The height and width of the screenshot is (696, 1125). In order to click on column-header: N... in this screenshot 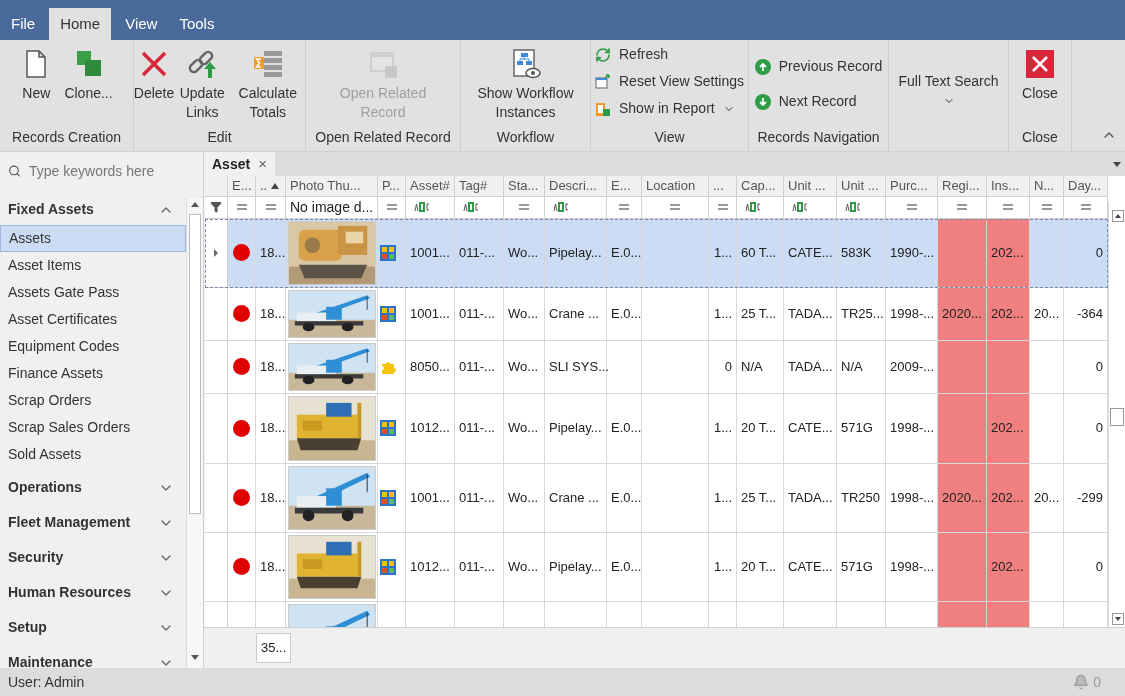, I will do `click(1047, 186)`.